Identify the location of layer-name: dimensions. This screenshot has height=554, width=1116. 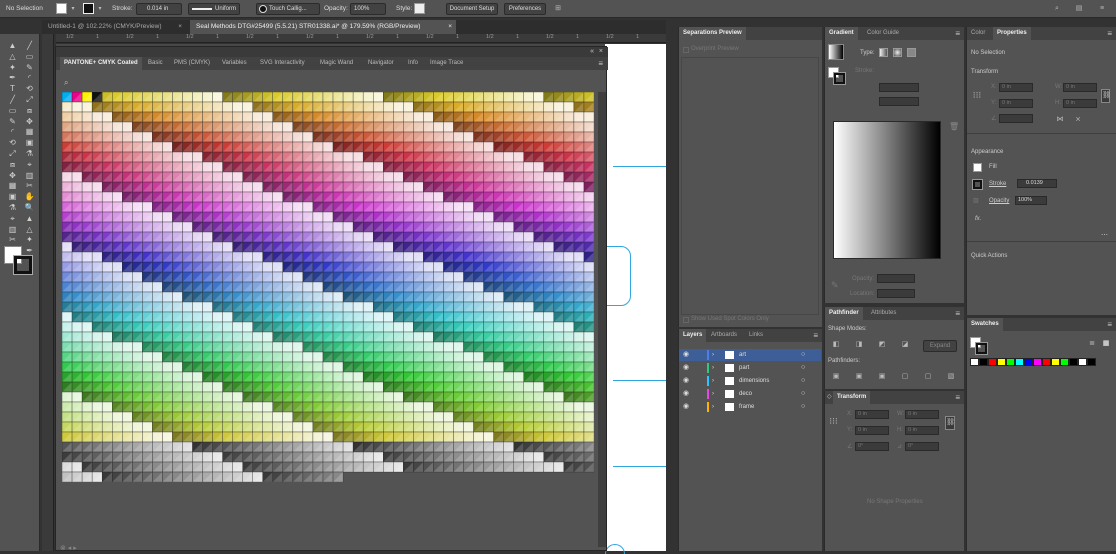
(754, 381).